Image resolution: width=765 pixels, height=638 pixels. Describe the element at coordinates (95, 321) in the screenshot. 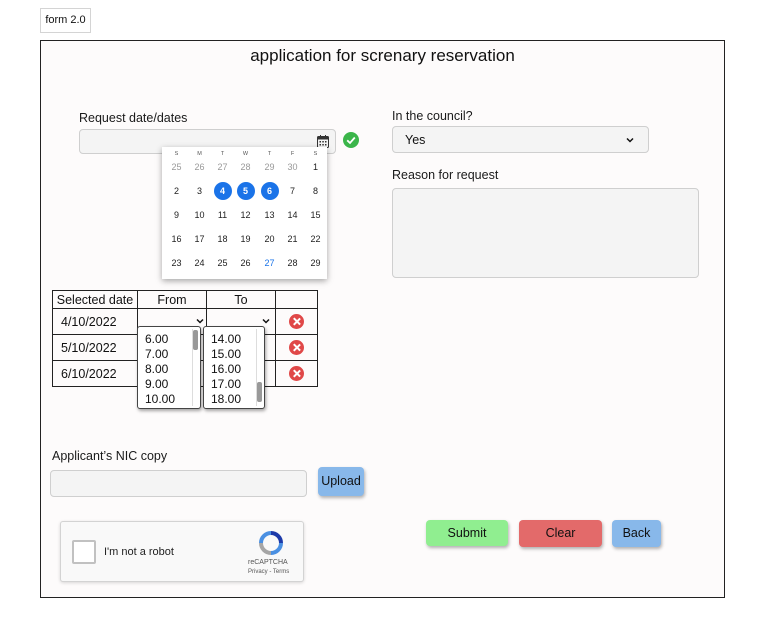

I see `date-cell: 4/10/2022` at that location.